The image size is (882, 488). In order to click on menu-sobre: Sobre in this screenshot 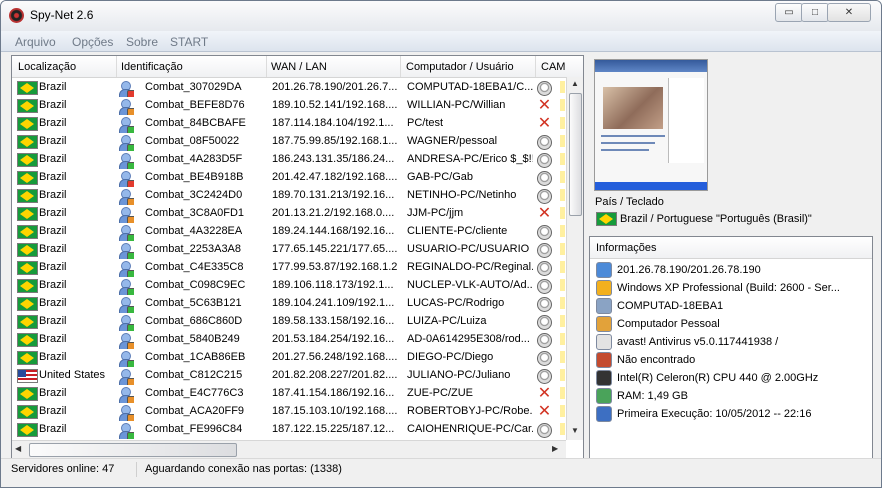, I will do `click(142, 42)`.